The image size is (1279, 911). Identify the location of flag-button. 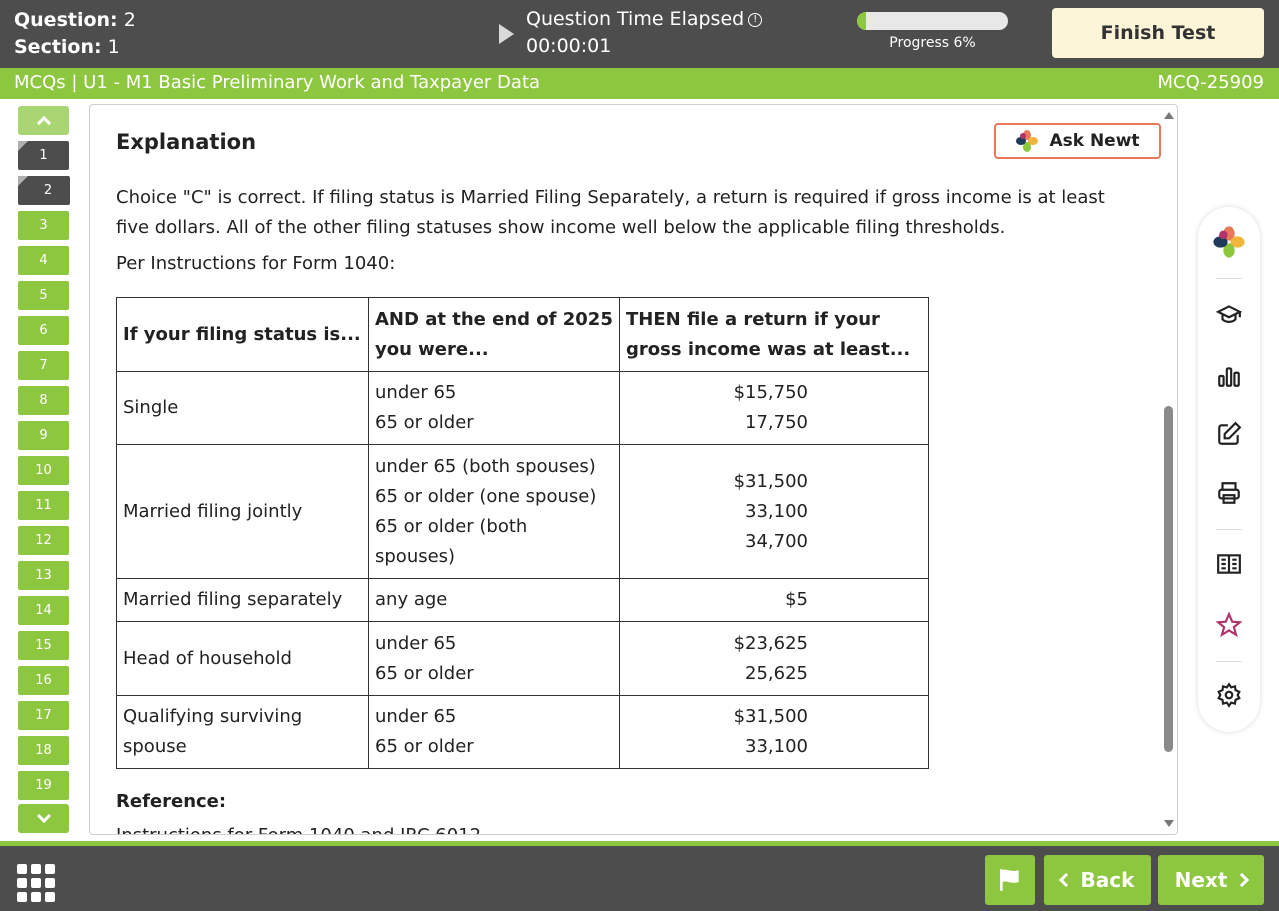
(1010, 880).